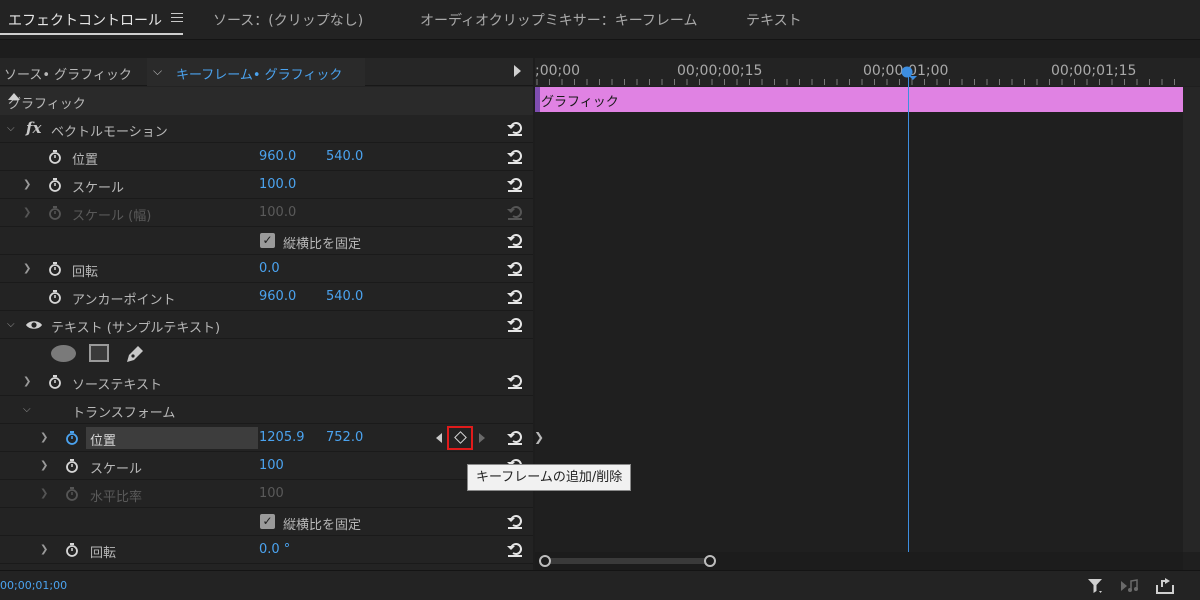 This screenshot has width=1200, height=600. I want to click on playhead-line, so click(908, 311).